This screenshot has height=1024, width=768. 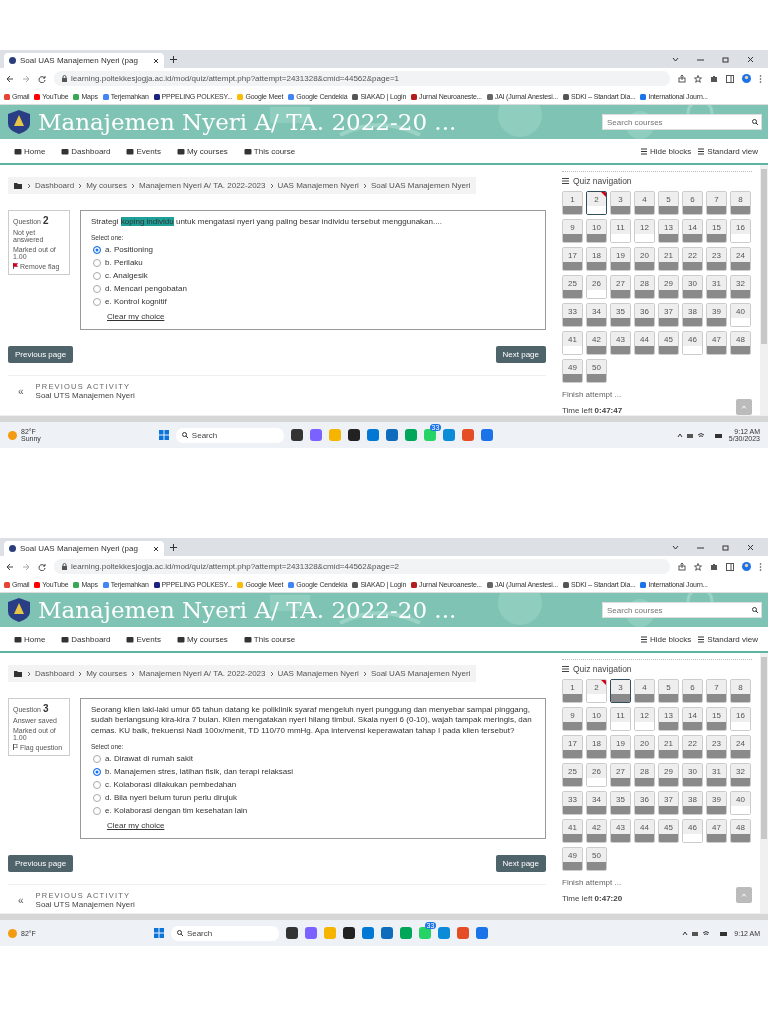 I want to click on answer-option: d. Mencari pengobatan, so click(x=314, y=289).